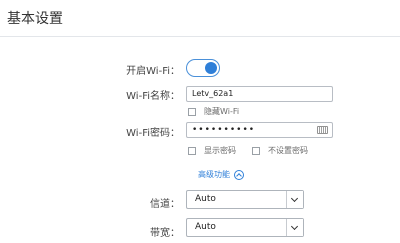 The width and height of the screenshot is (400, 243). I want to click on toggle-knob-icon, so click(211, 68).